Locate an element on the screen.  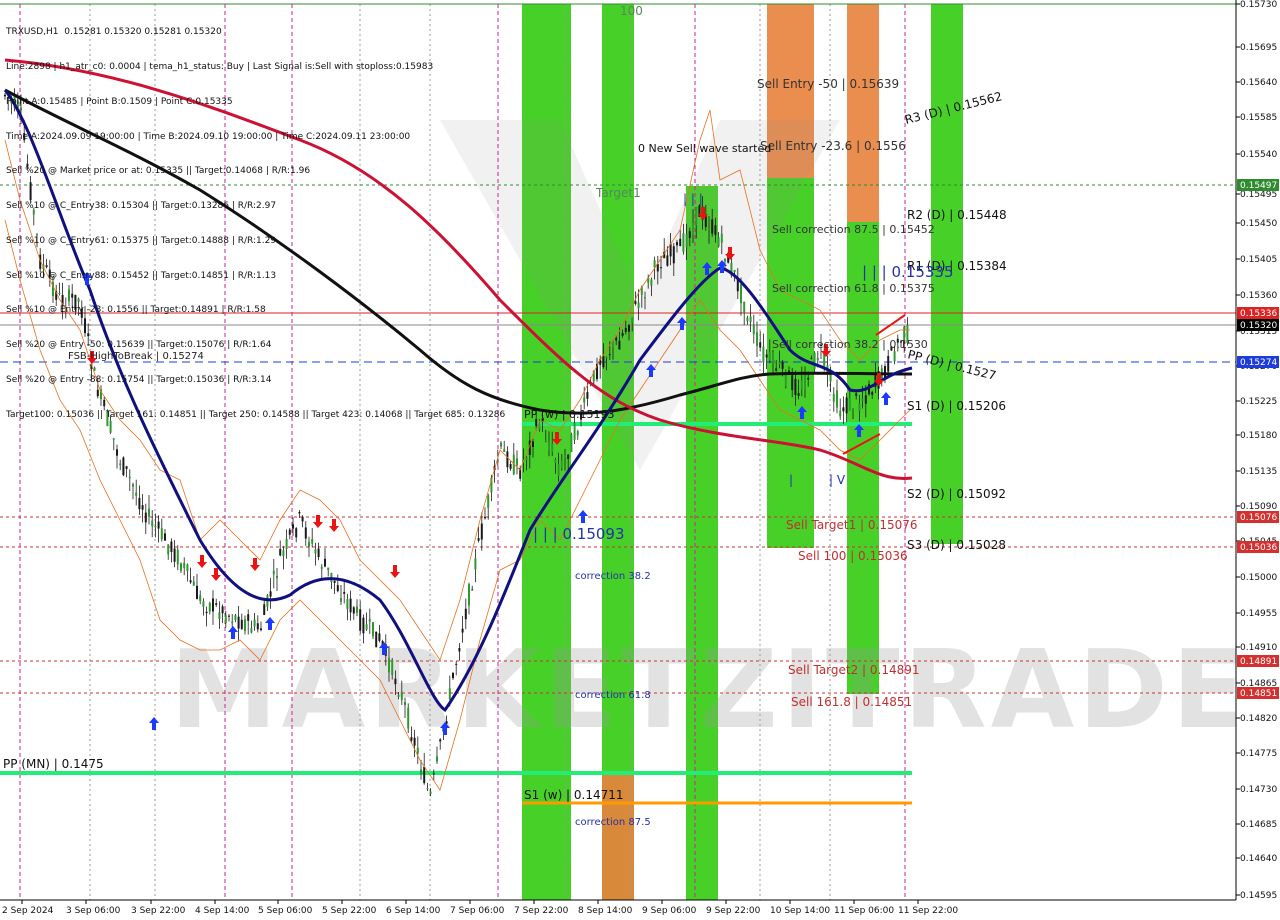
price-tick-label: 0.14820 is located at coordinates (1258, 719).